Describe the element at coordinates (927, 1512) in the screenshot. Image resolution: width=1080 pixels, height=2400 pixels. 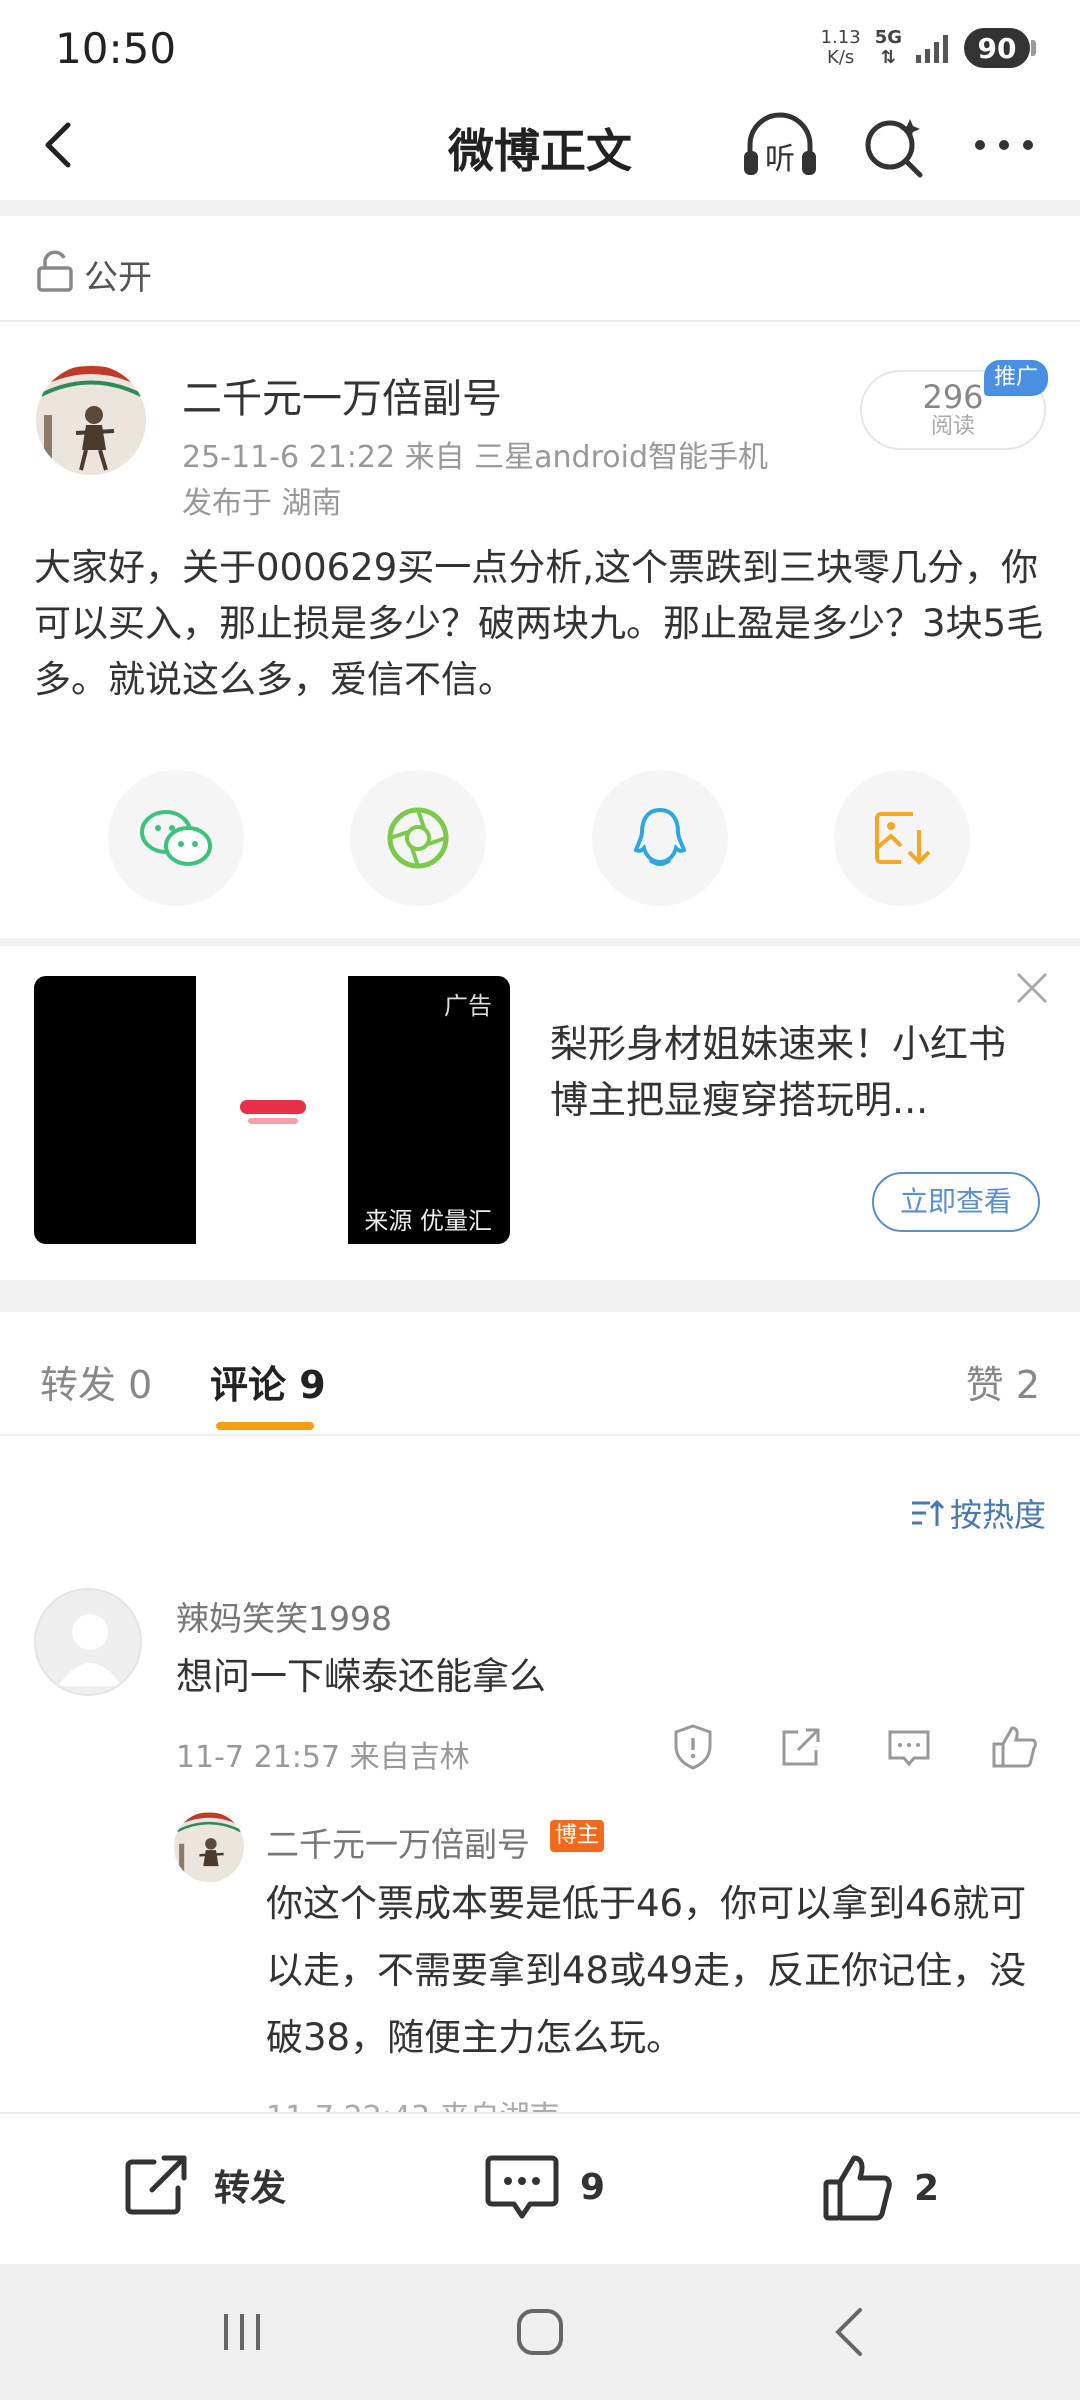
I see `sort-icon` at that location.